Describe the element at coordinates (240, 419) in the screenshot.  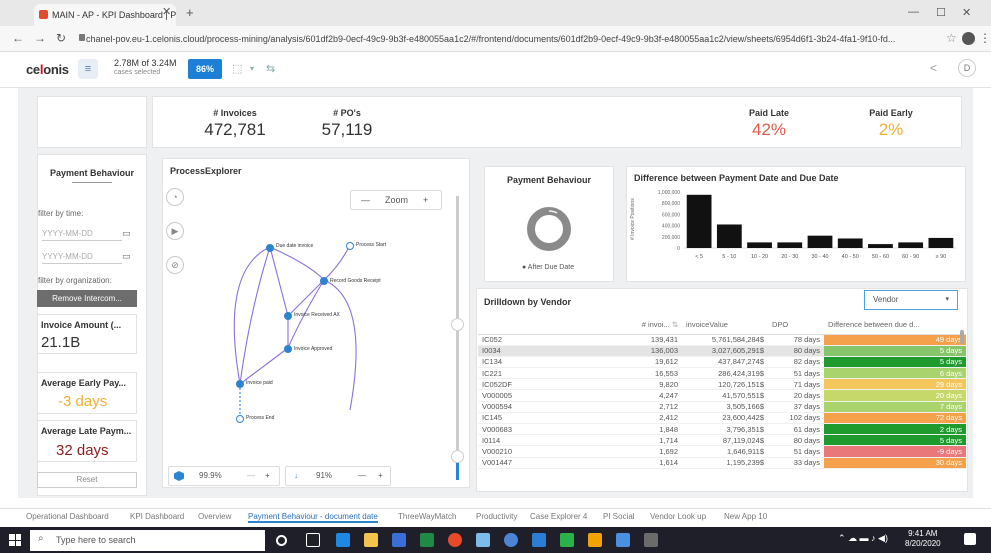
I see `node-process-end` at that location.